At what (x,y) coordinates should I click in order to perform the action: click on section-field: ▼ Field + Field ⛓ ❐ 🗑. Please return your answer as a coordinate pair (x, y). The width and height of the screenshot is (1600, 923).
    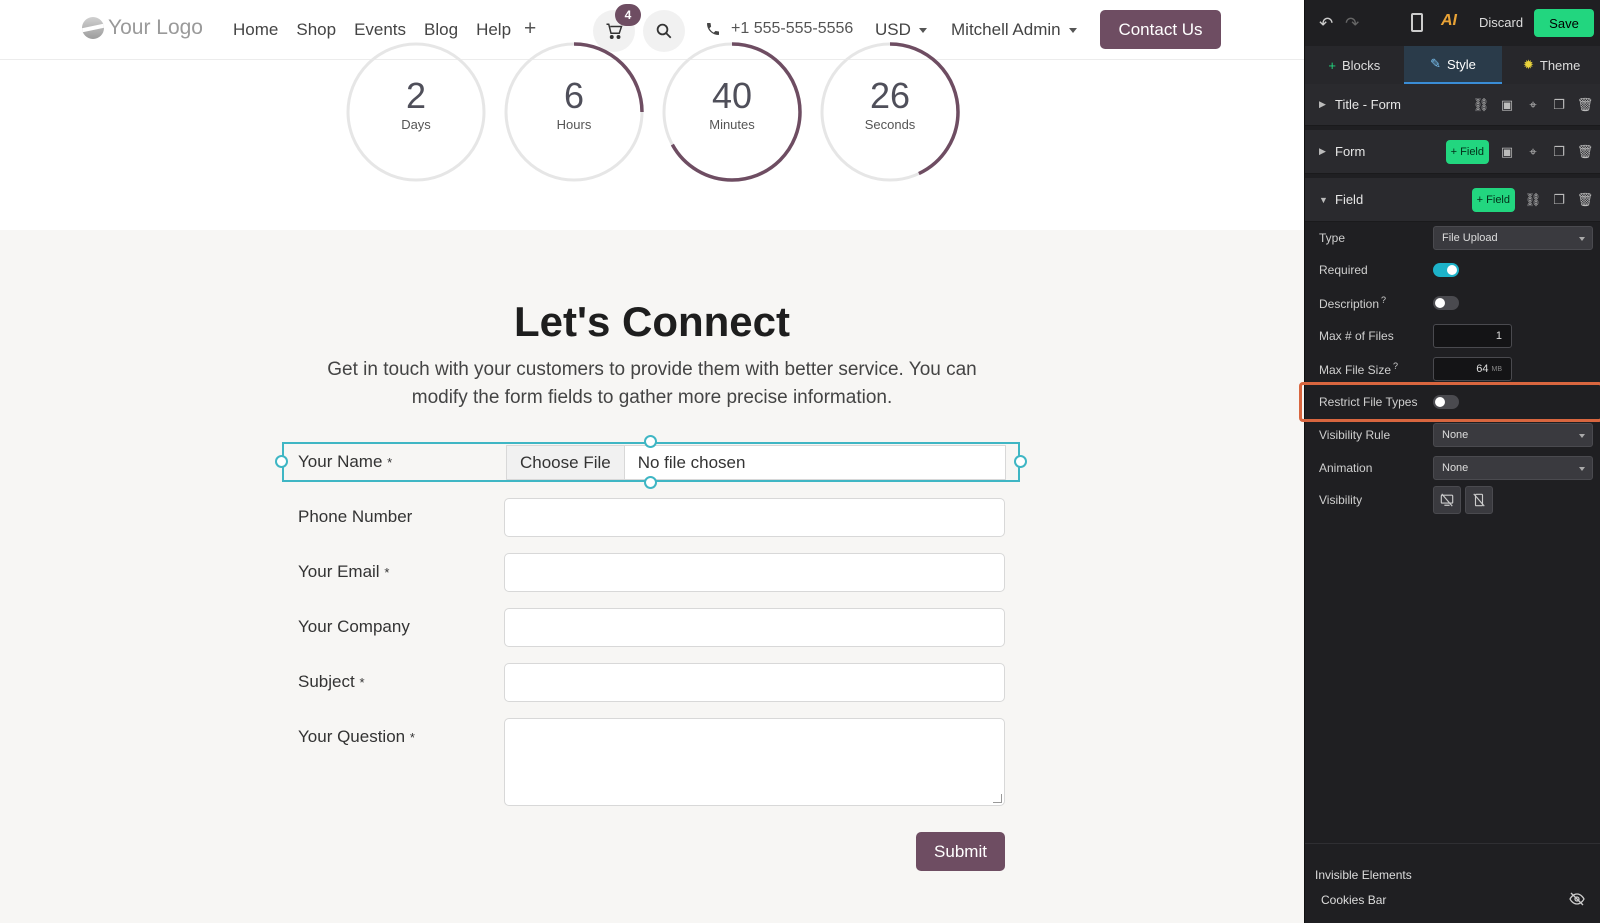
    Looking at the image, I should click on (1452, 200).